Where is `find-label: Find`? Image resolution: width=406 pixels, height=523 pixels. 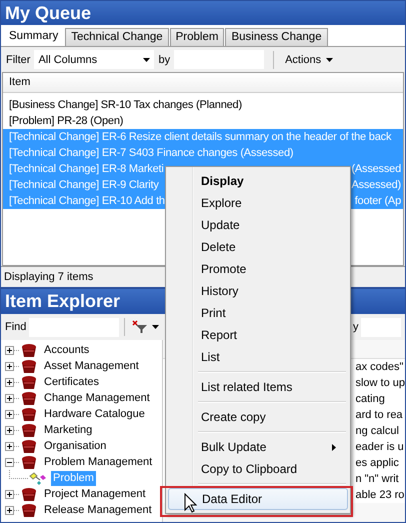
find-label: Find is located at coordinates (16, 327).